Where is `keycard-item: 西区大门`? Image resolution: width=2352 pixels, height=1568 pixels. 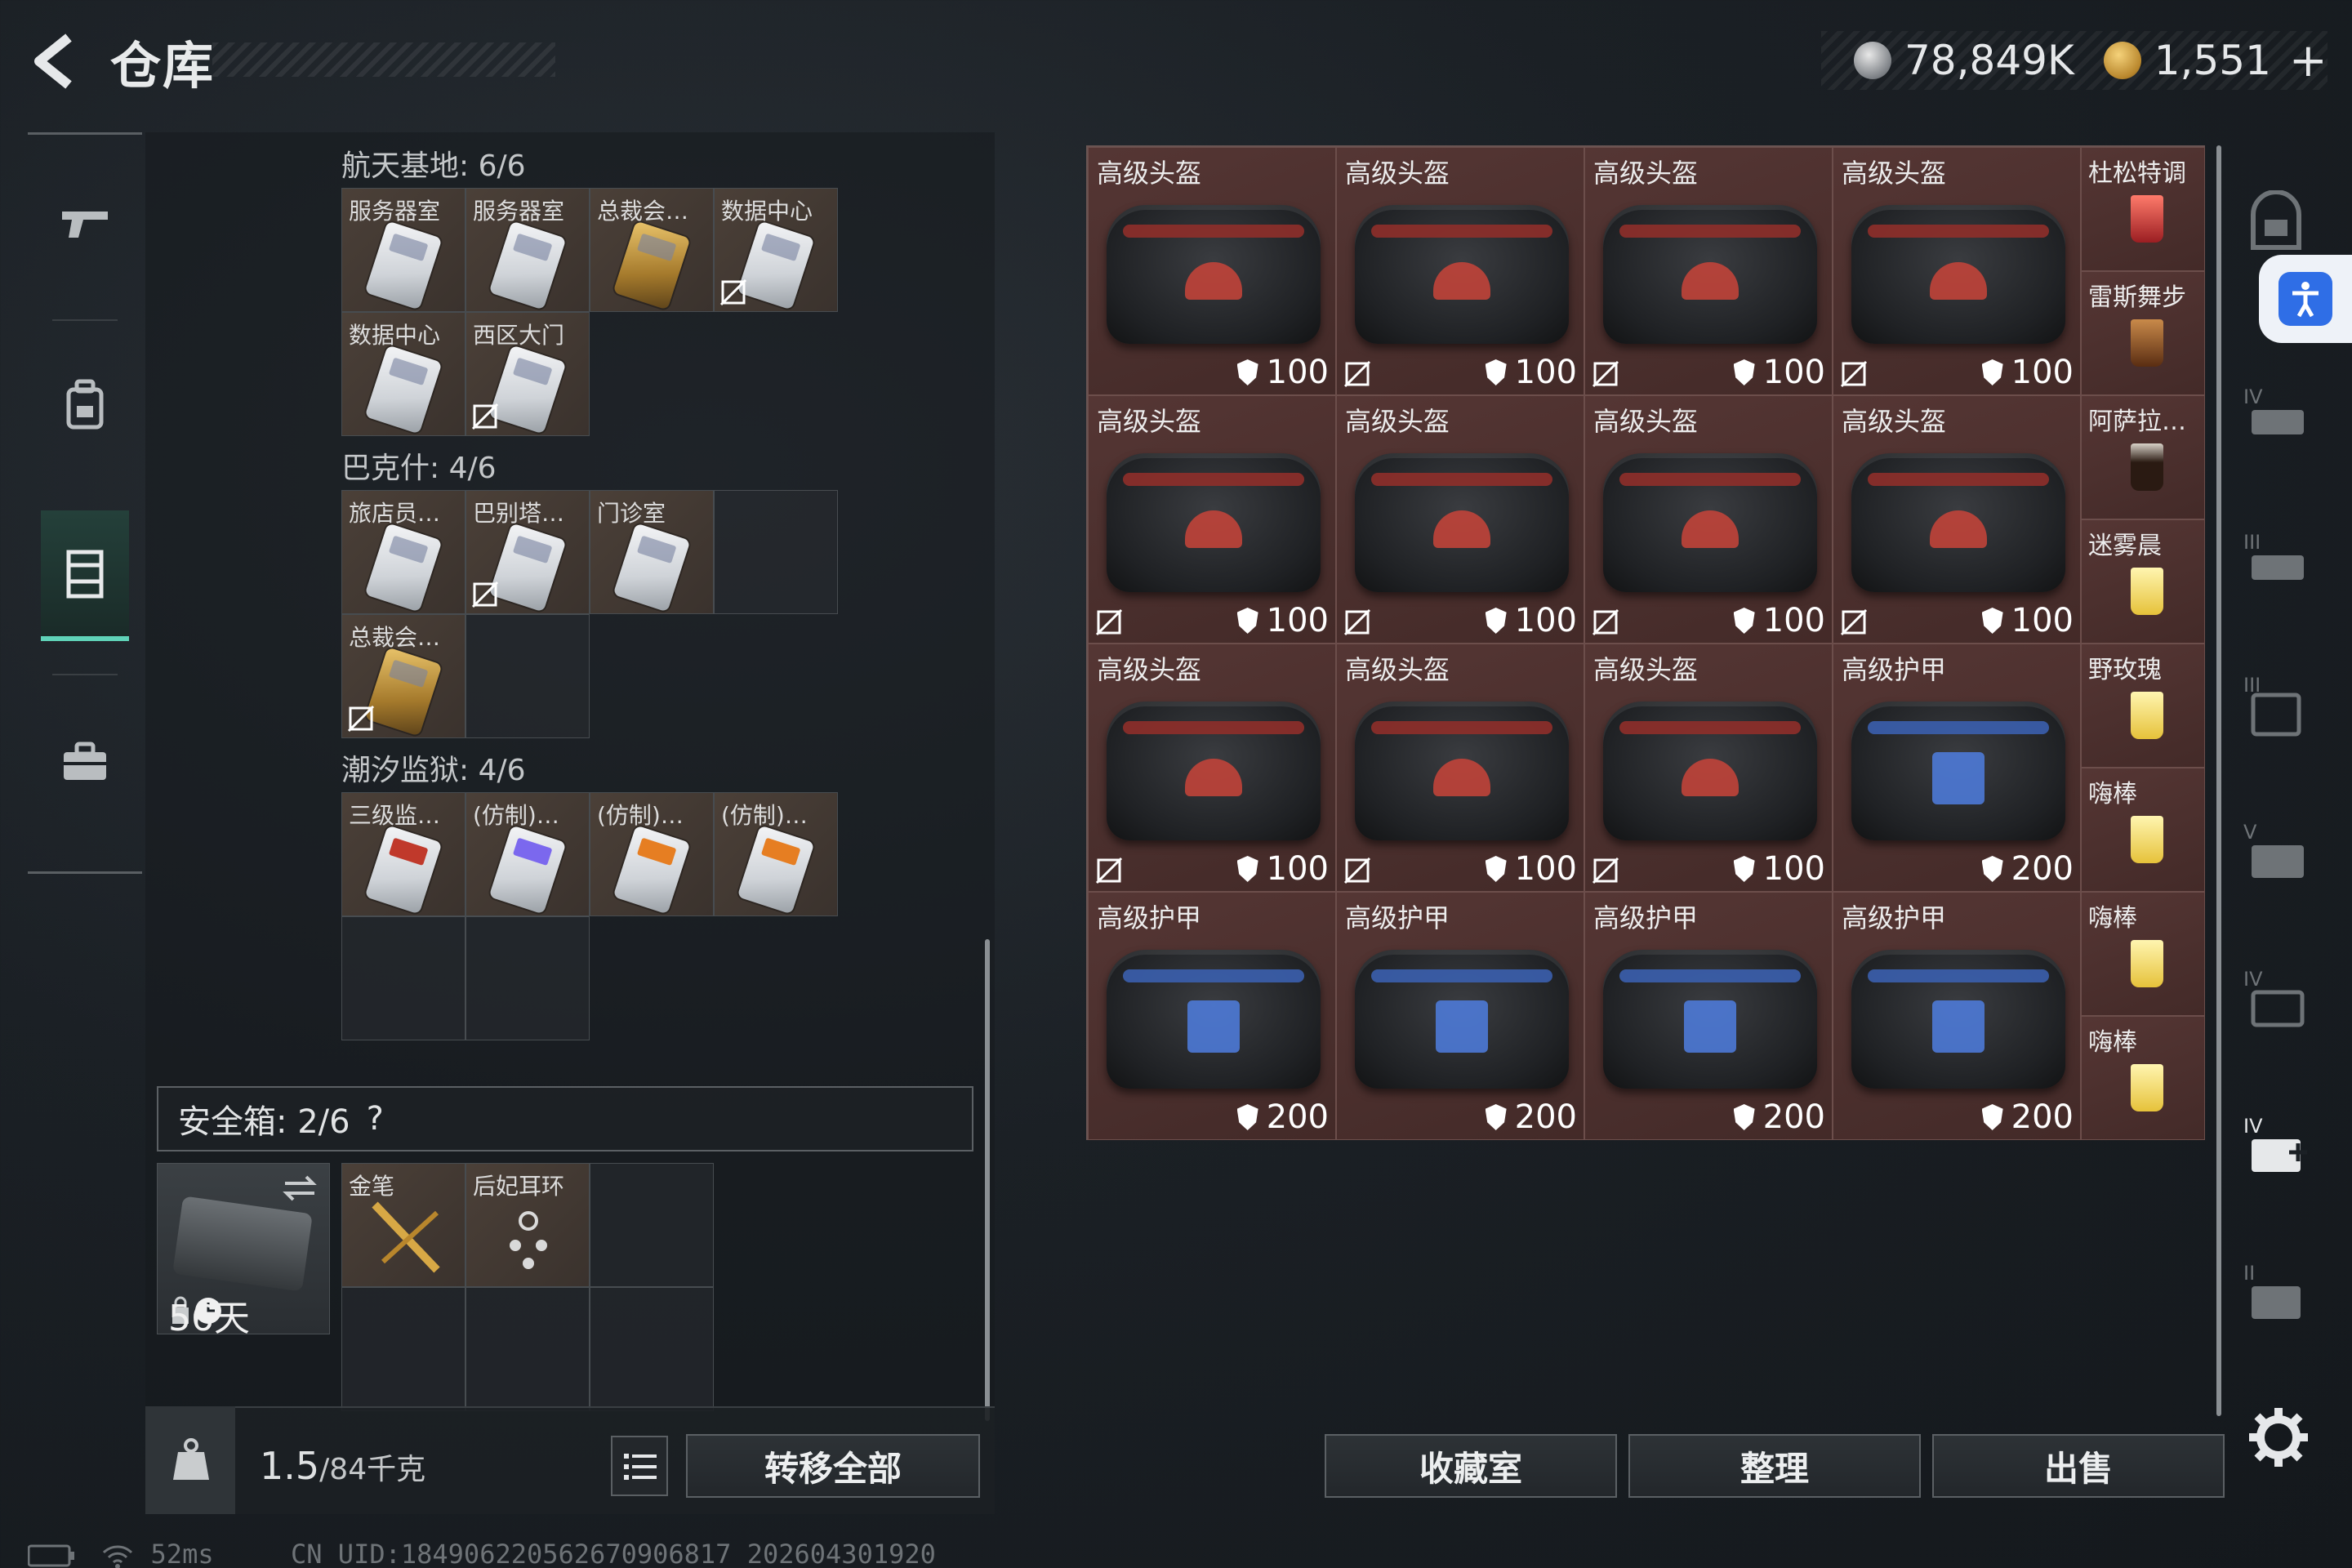 keycard-item: 西区大门 is located at coordinates (528, 374).